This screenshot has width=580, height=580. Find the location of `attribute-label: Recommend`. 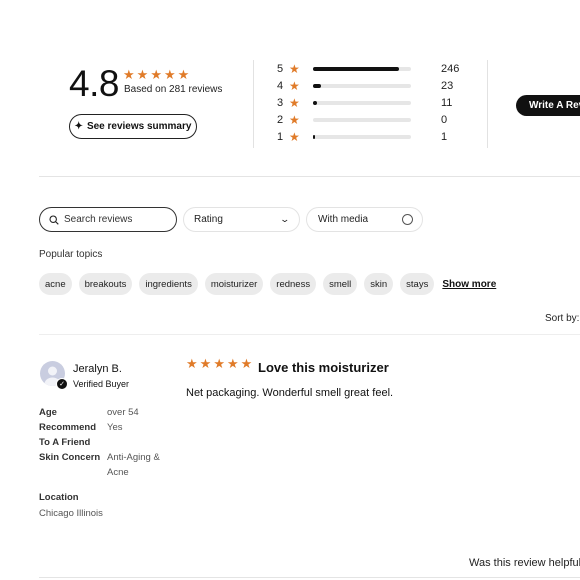

attribute-label: Recommend is located at coordinates (68, 427).